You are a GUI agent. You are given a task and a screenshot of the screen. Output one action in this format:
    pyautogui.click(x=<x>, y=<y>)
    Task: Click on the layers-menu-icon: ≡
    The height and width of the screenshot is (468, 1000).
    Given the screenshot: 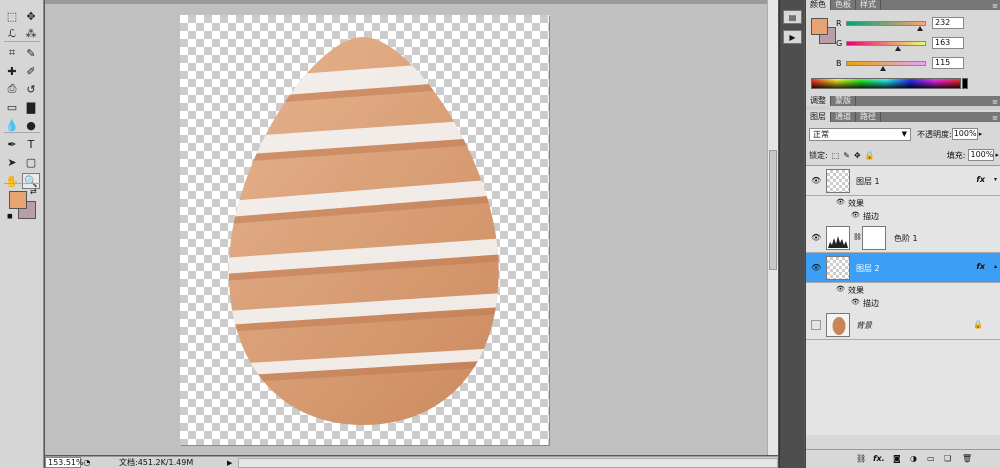 What is the action you would take?
    pyautogui.click(x=995, y=118)
    